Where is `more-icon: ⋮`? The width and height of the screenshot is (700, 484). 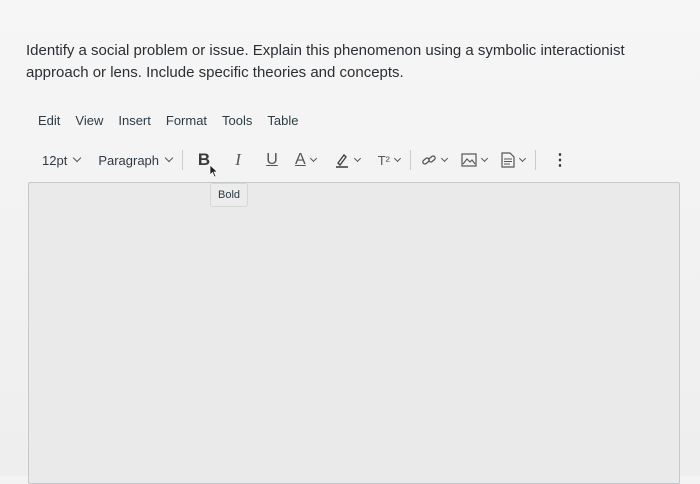 more-icon: ⋮ is located at coordinates (559, 160).